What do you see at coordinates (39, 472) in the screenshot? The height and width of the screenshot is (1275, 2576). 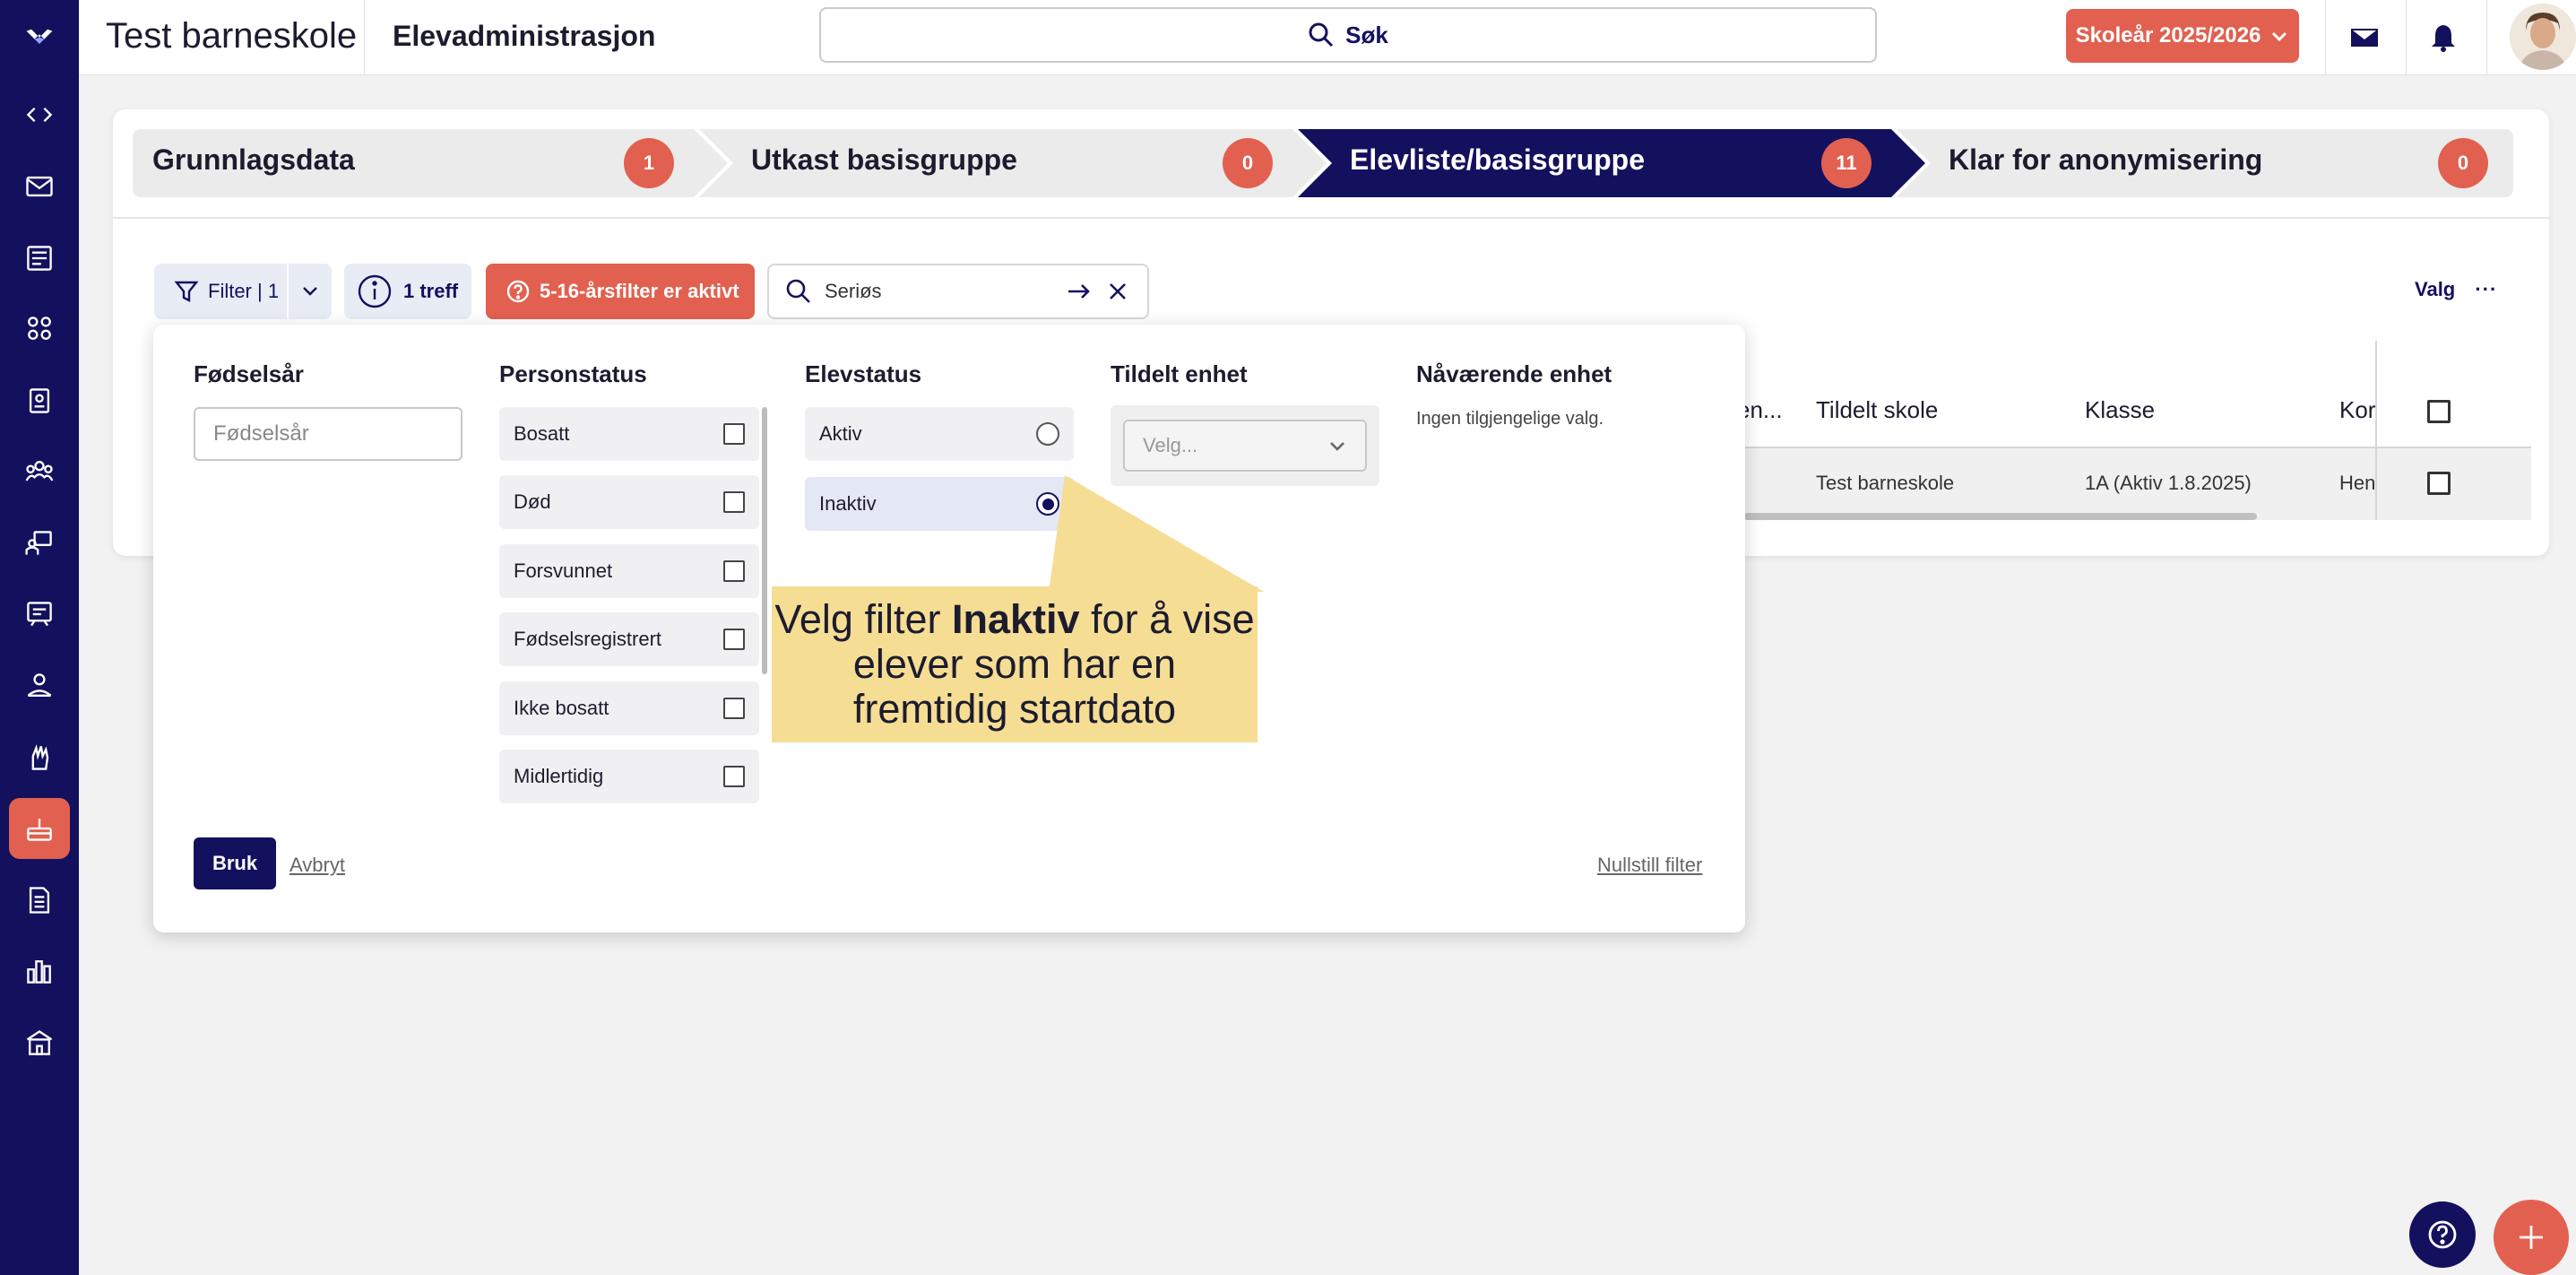 I see `community-icon` at bounding box center [39, 472].